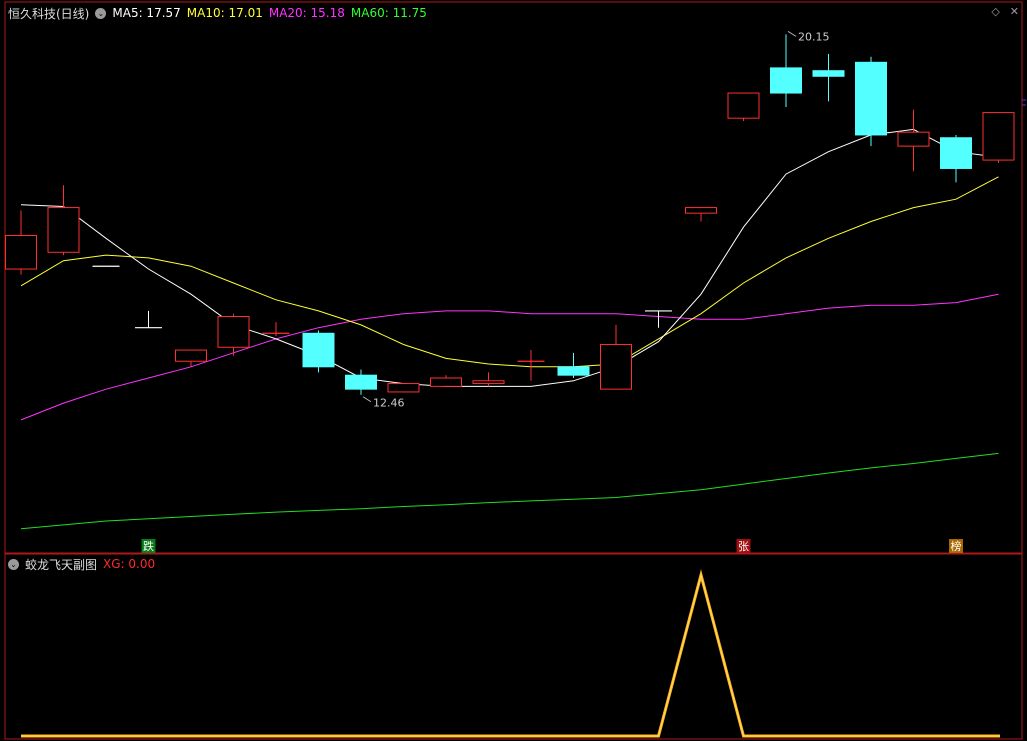 The height and width of the screenshot is (741, 1027). I want to click on low-arrow, so click(367, 399).